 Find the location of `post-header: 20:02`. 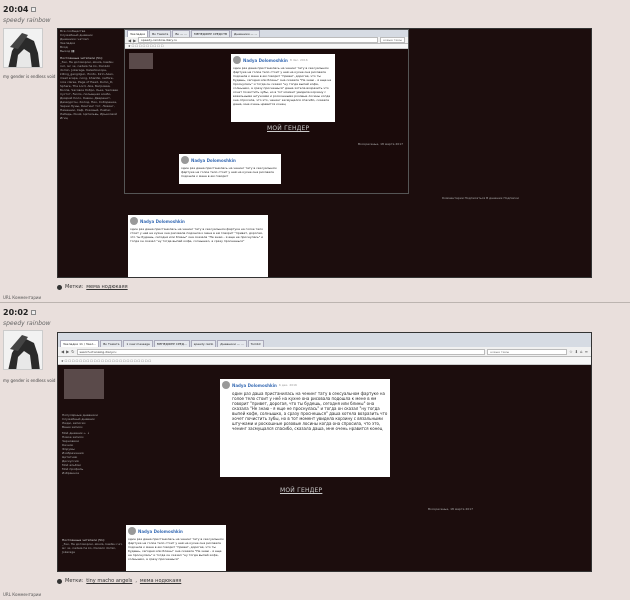

post-header: 20:02 is located at coordinates (20, 312).